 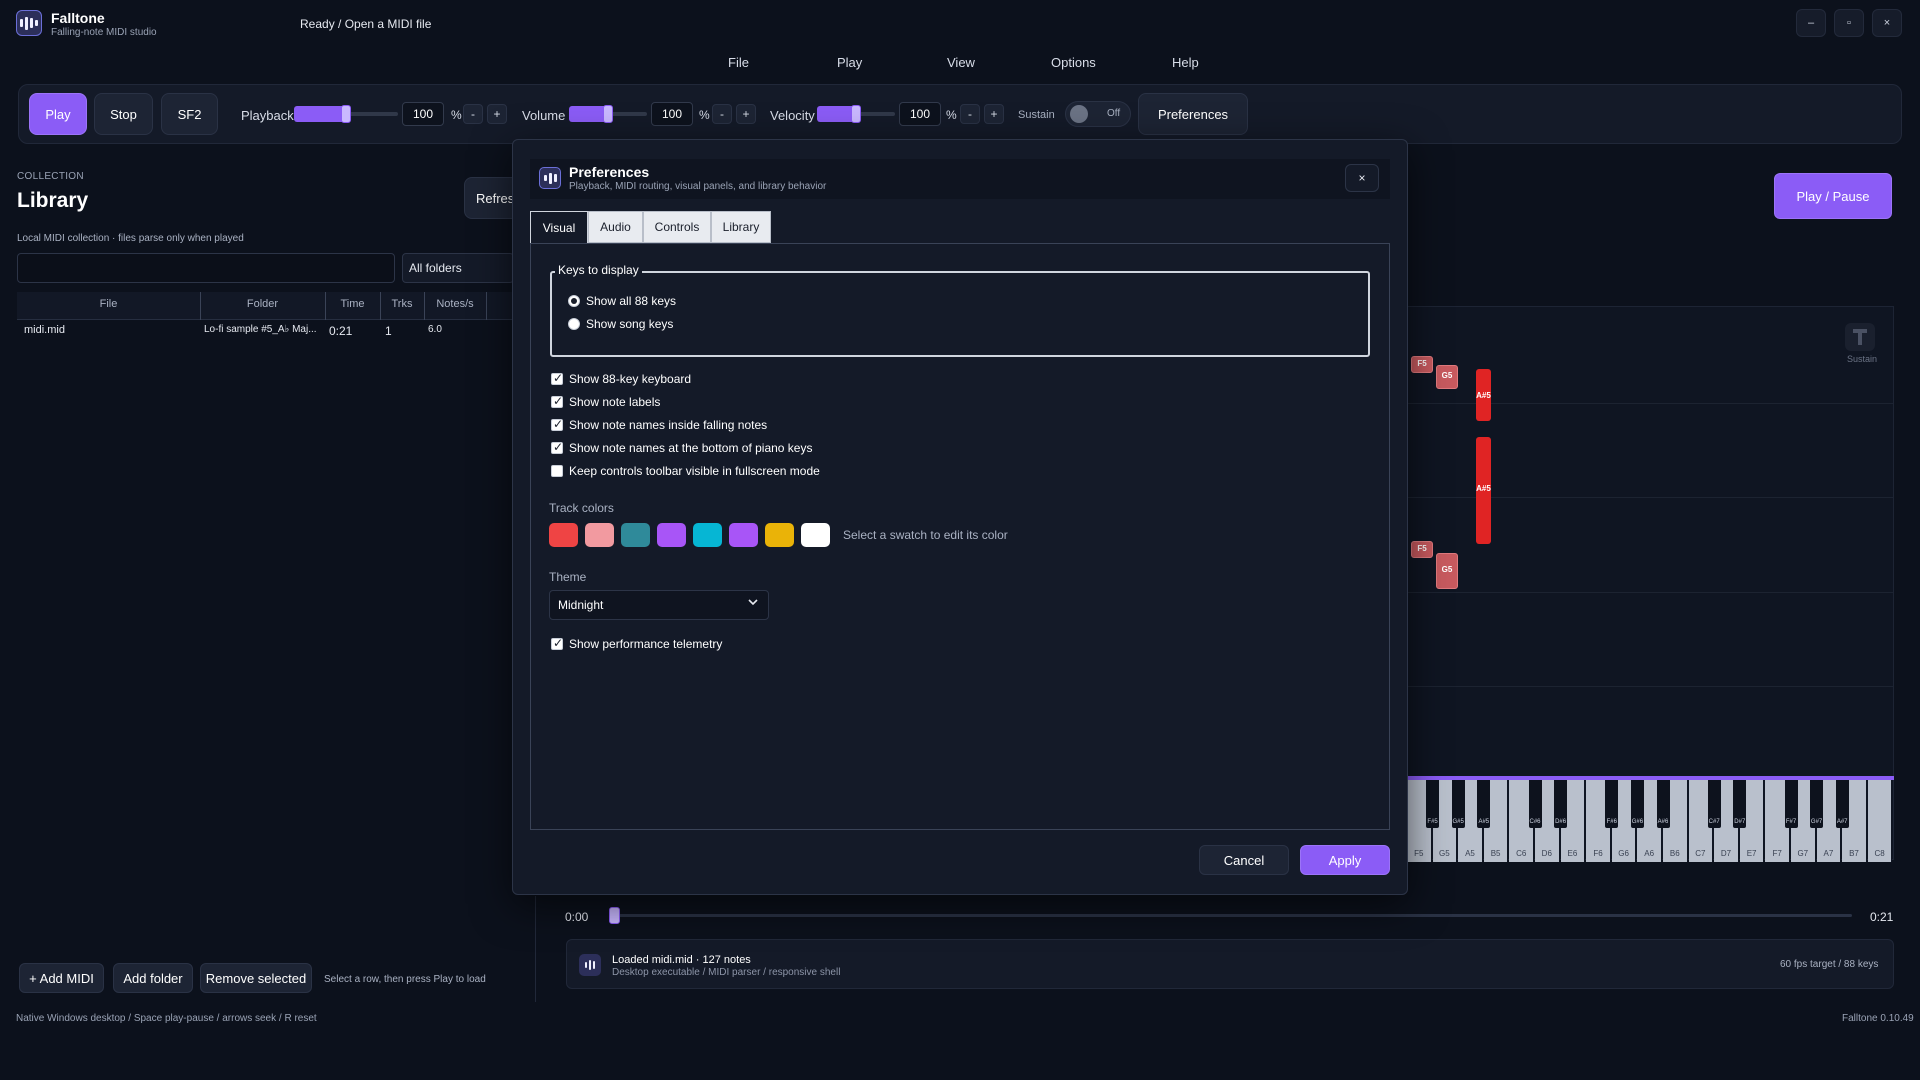 What do you see at coordinates (1483, 395) in the screenshot?
I see `falling-note: A#5` at bounding box center [1483, 395].